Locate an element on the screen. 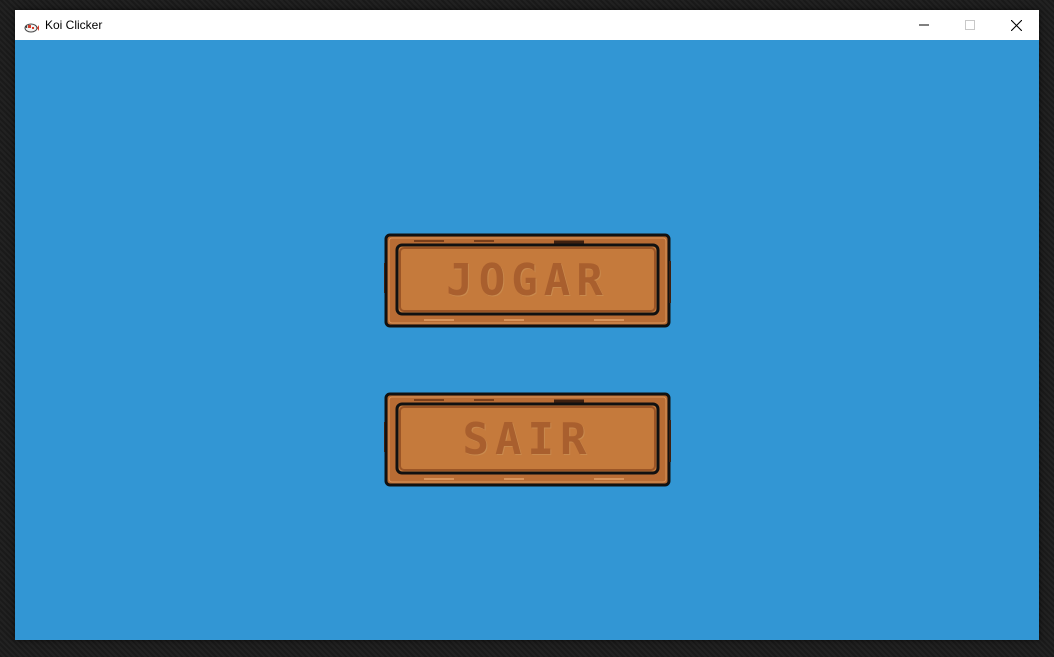  maximize-icon is located at coordinates (970, 25).